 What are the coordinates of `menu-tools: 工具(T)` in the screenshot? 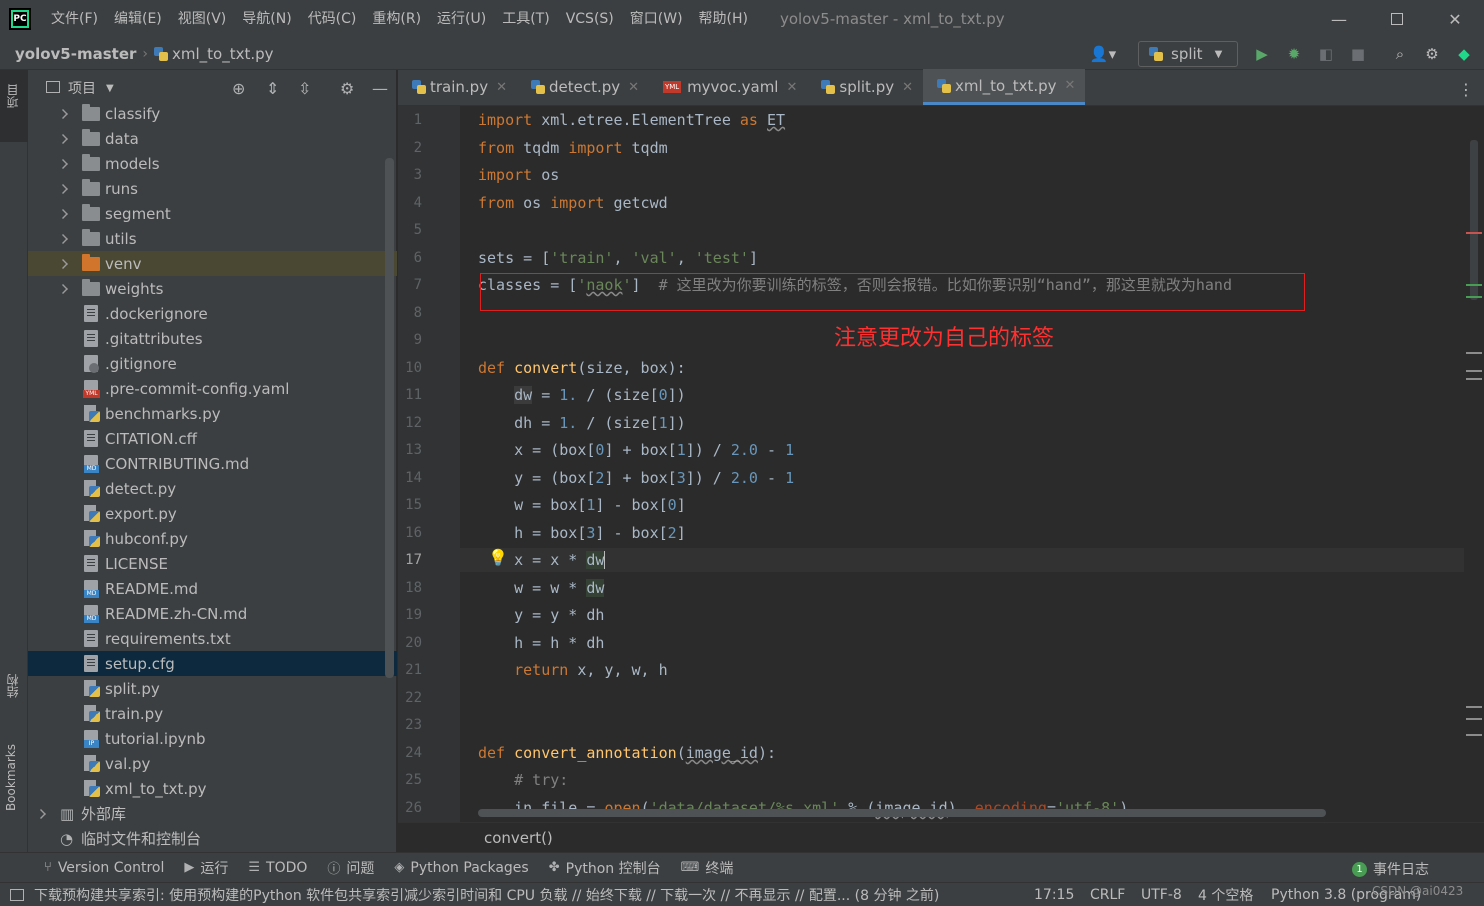 It's located at (525, 19).